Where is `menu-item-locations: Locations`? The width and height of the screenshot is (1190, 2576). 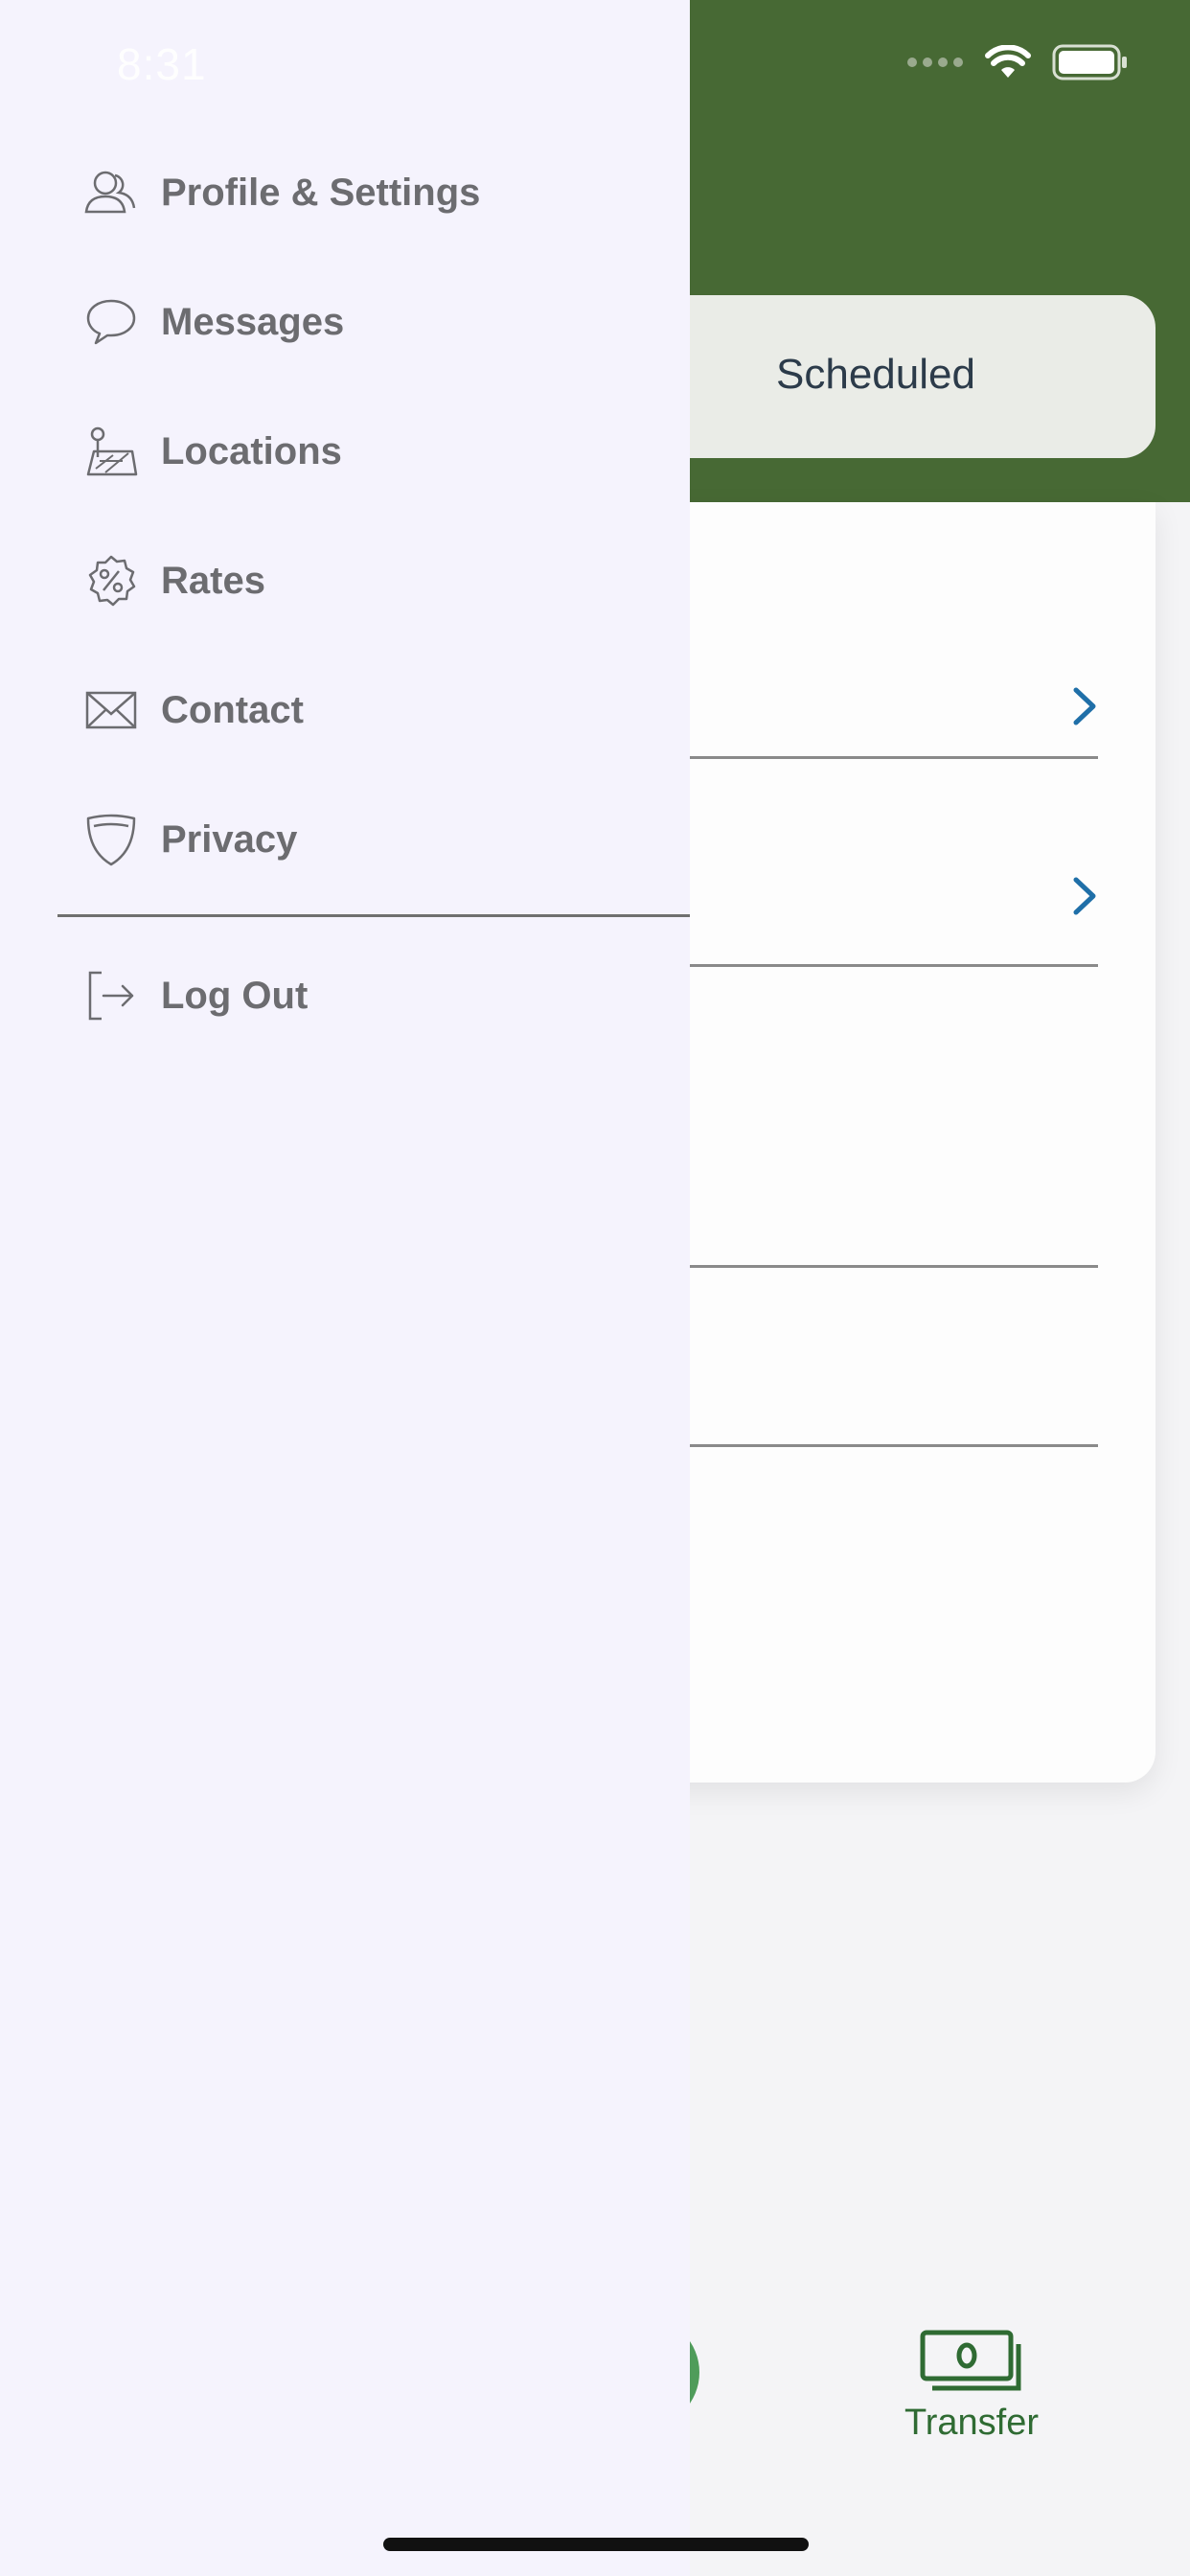 menu-item-locations: Locations is located at coordinates (213, 451).